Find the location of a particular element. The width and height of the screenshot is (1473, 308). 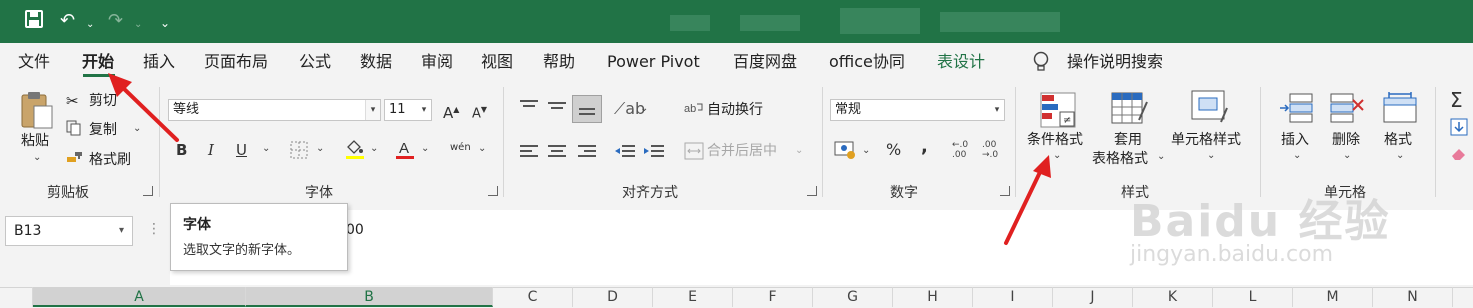

conditional-format-dropdown-icon: ⌄ is located at coordinates (1057, 155).